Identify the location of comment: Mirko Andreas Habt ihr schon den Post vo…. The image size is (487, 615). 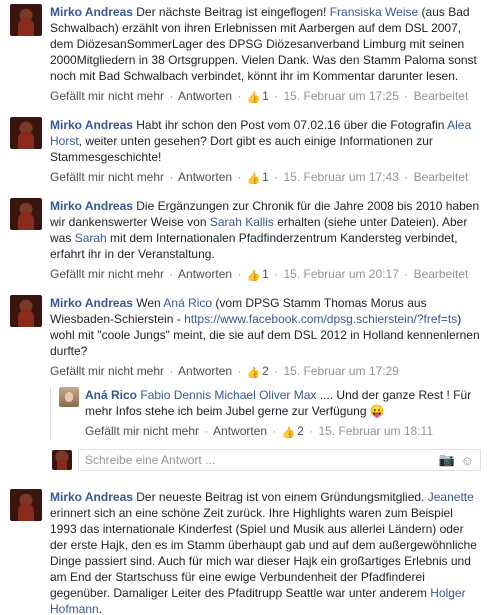
(243, 151).